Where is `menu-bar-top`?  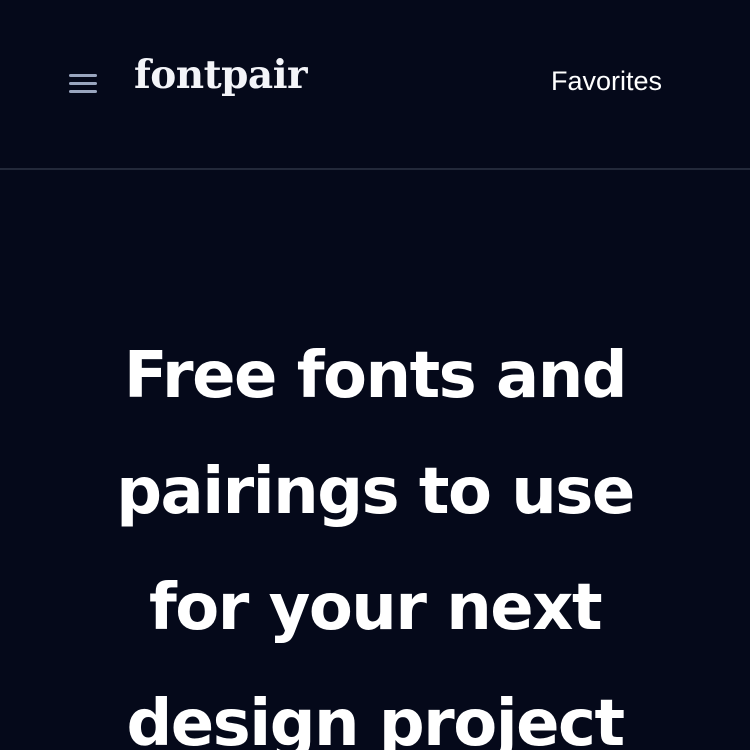 menu-bar-top is located at coordinates (83, 75).